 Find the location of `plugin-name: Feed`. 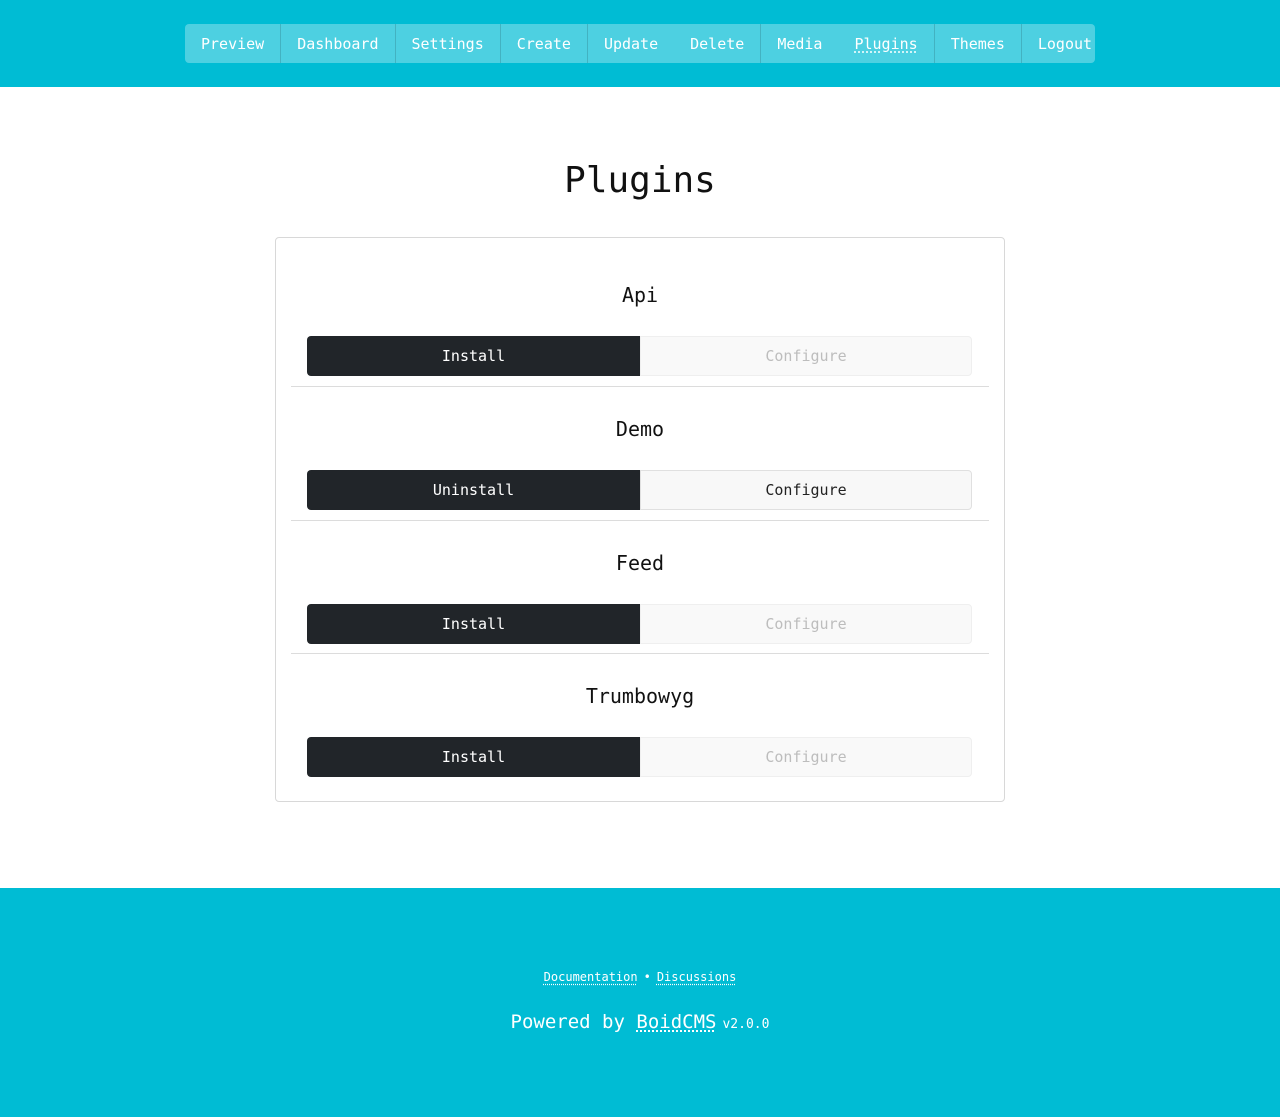

plugin-name: Feed is located at coordinates (640, 563).